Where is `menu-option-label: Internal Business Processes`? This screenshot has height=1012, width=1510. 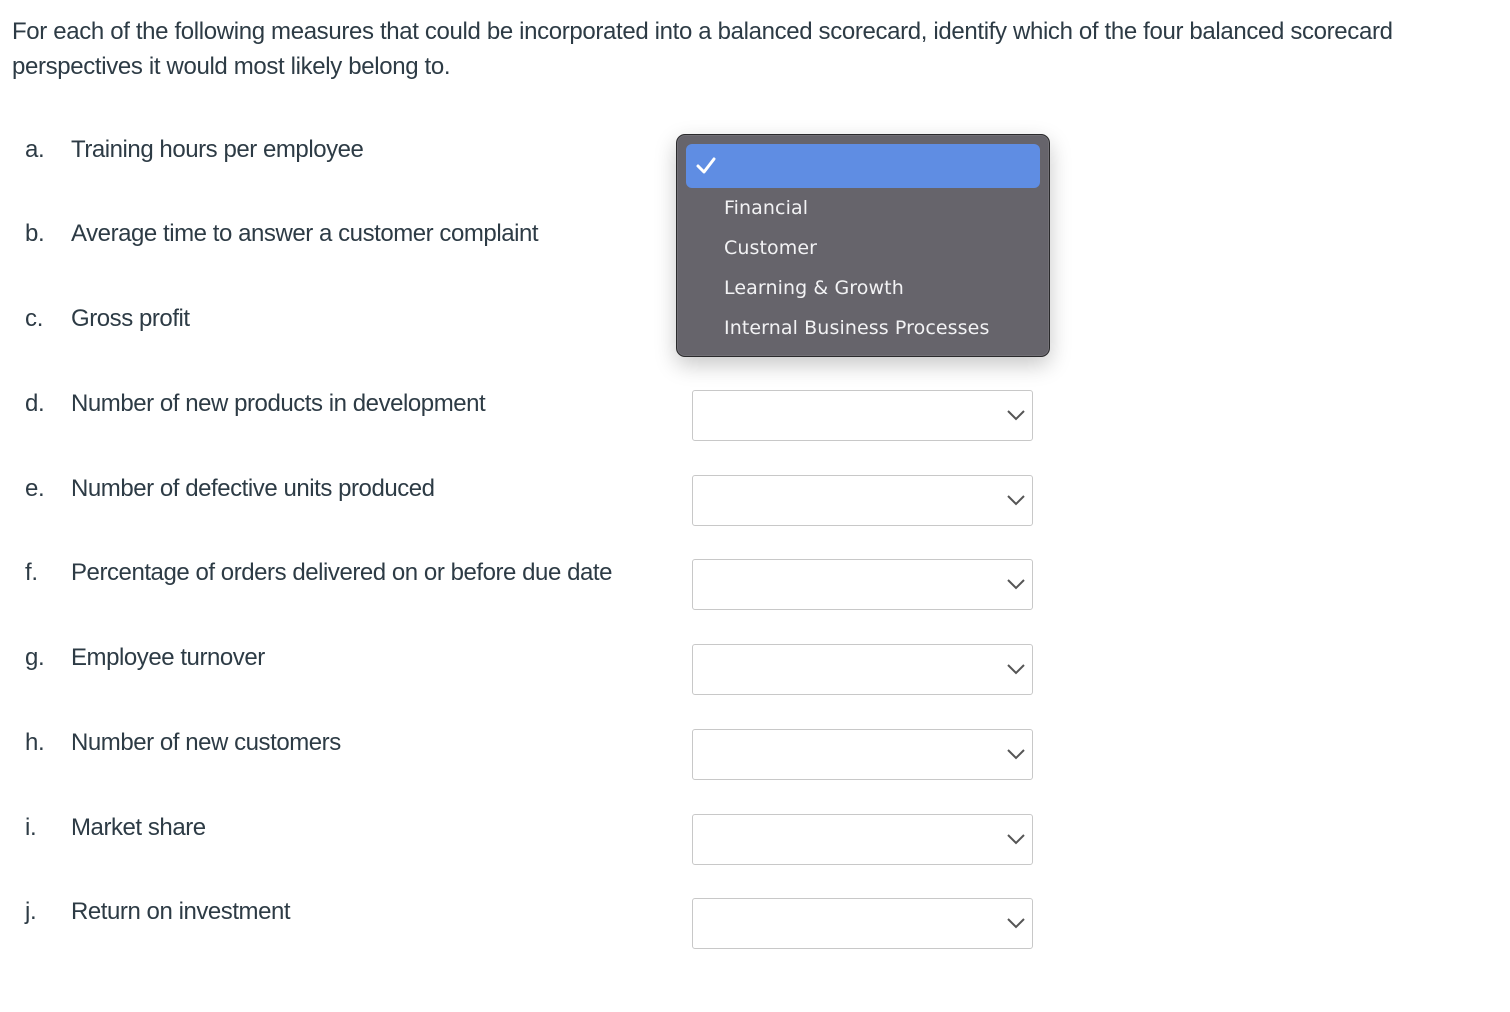 menu-option-label: Internal Business Processes is located at coordinates (857, 328).